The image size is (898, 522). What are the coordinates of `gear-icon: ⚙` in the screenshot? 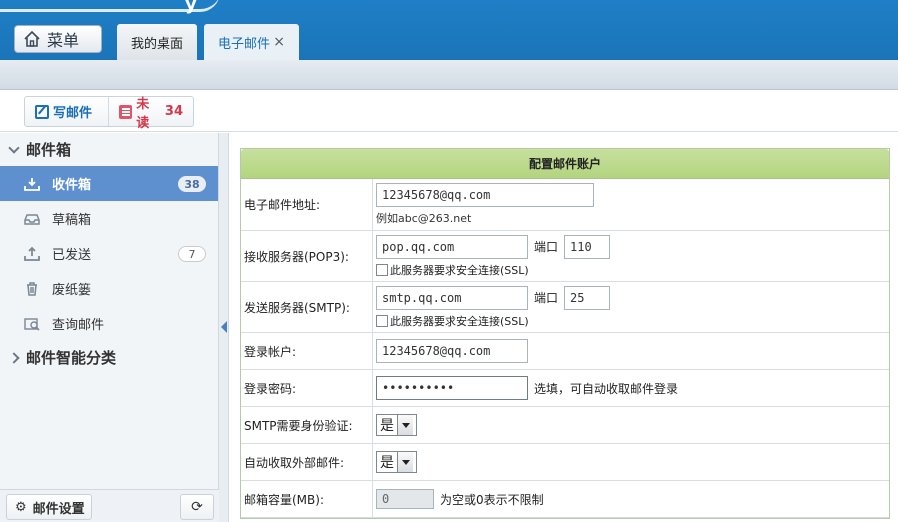 It's located at (21, 507).